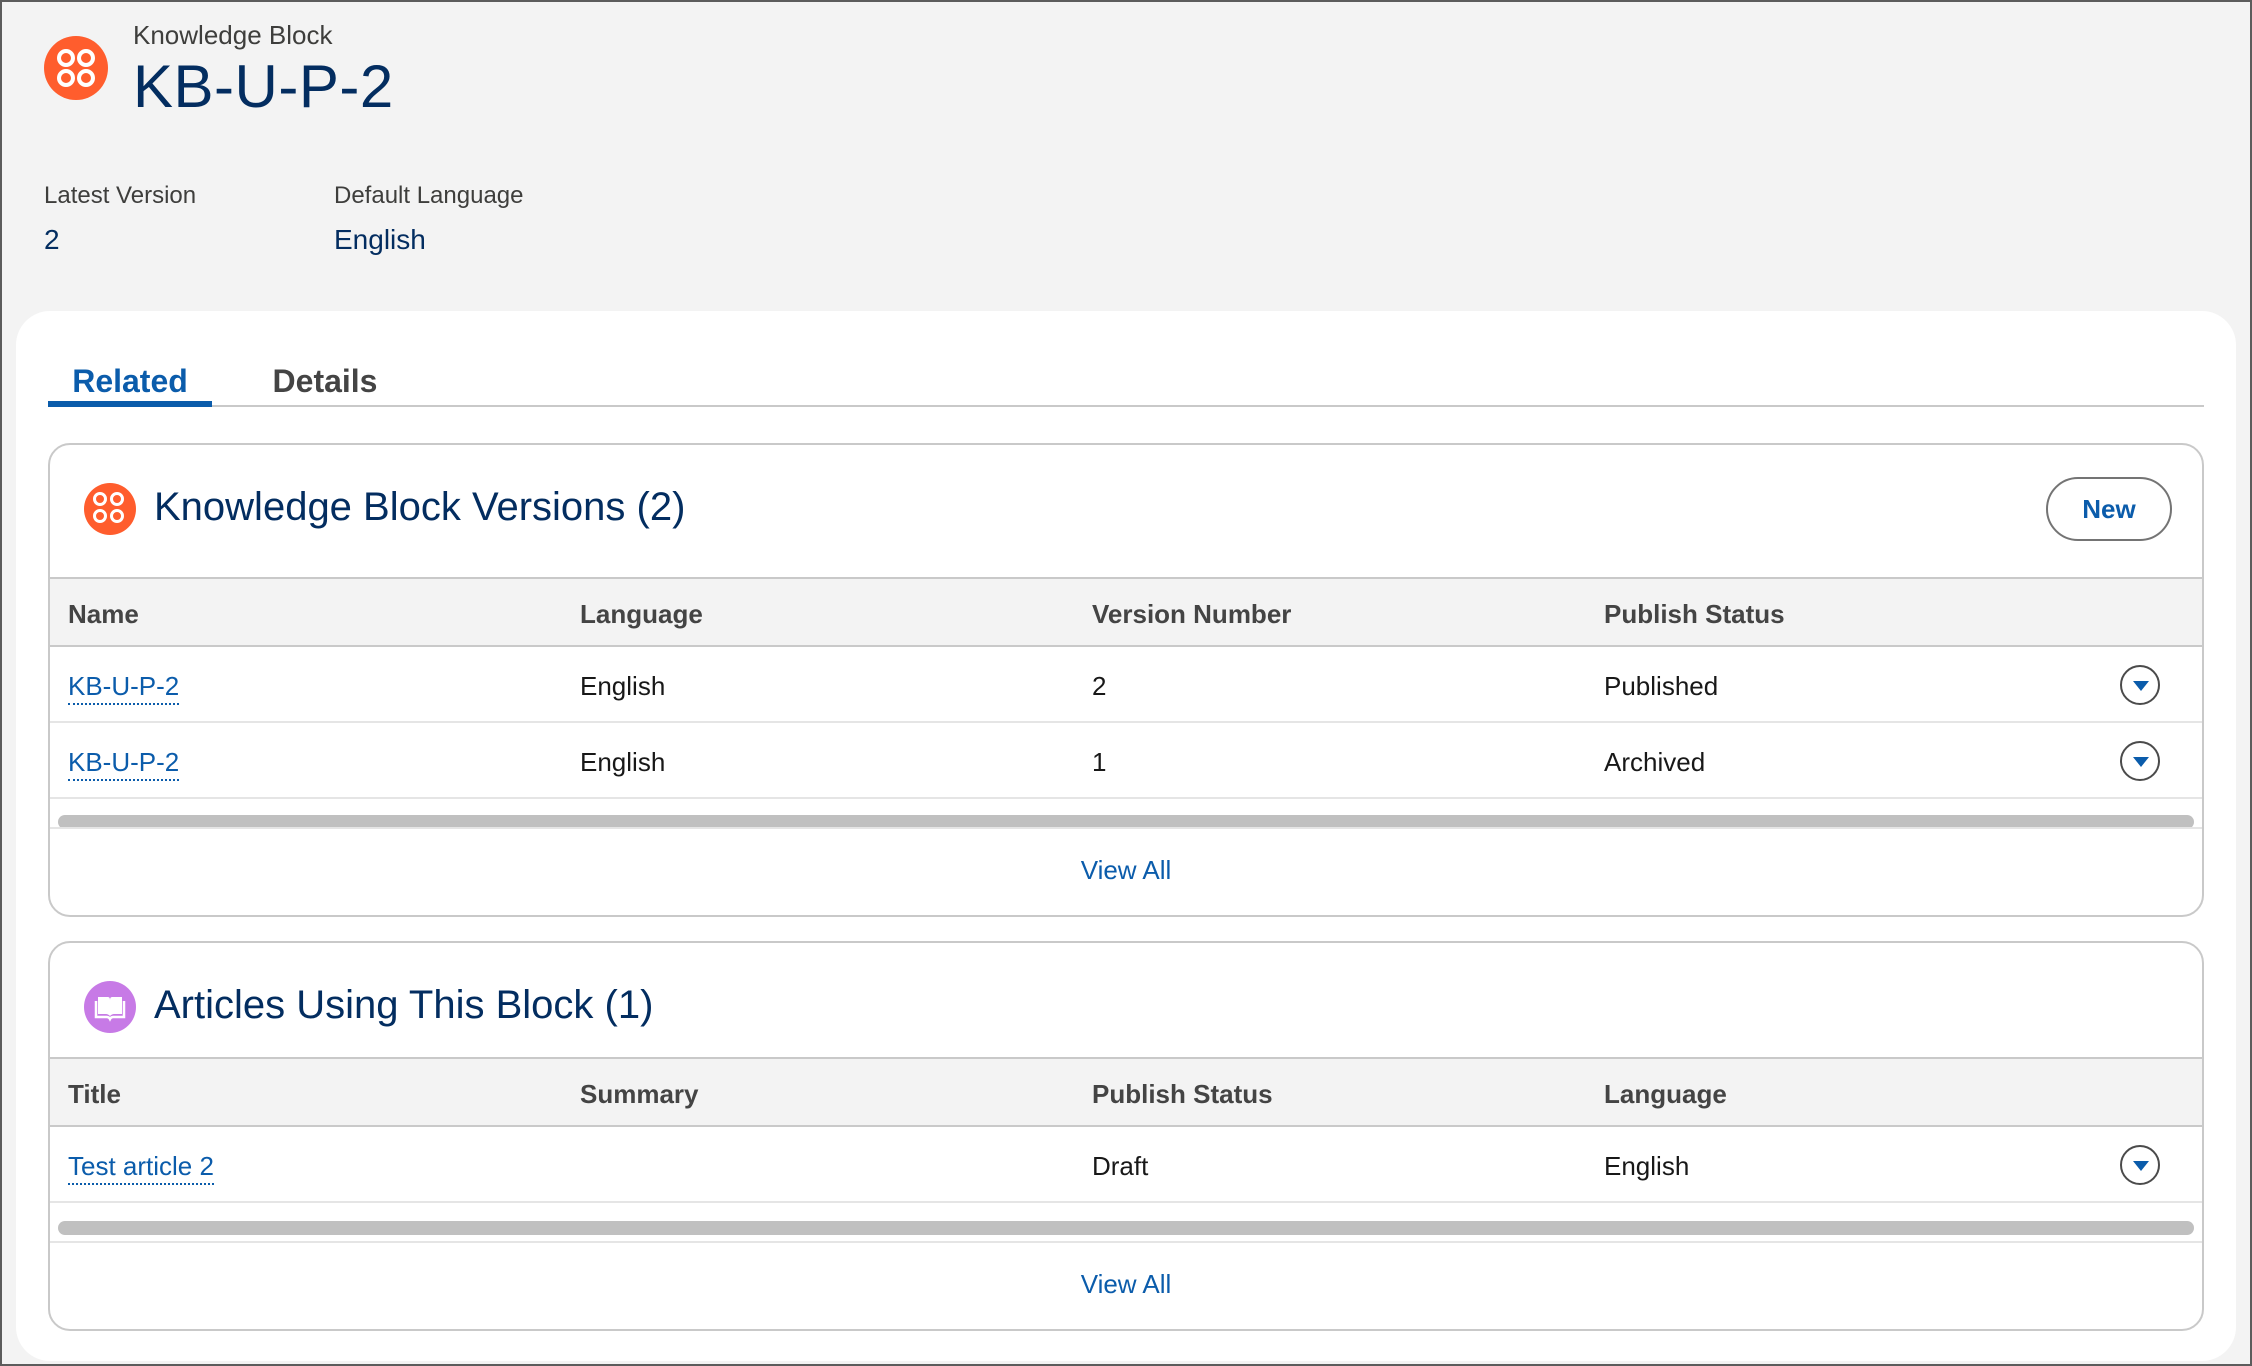 The image size is (2252, 1366). I want to click on cell-version-number: 2, so click(1099, 686).